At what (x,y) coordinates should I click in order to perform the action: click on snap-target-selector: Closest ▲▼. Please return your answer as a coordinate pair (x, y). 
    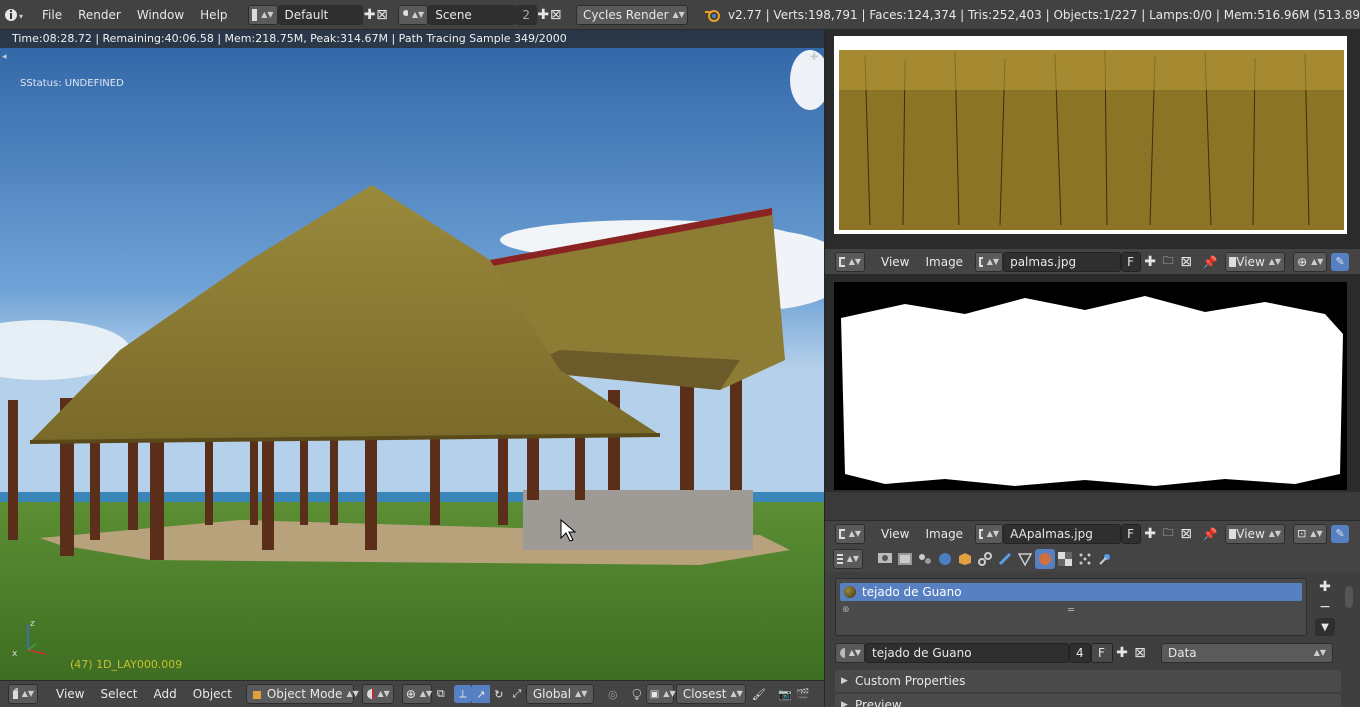
    Looking at the image, I should click on (710, 694).